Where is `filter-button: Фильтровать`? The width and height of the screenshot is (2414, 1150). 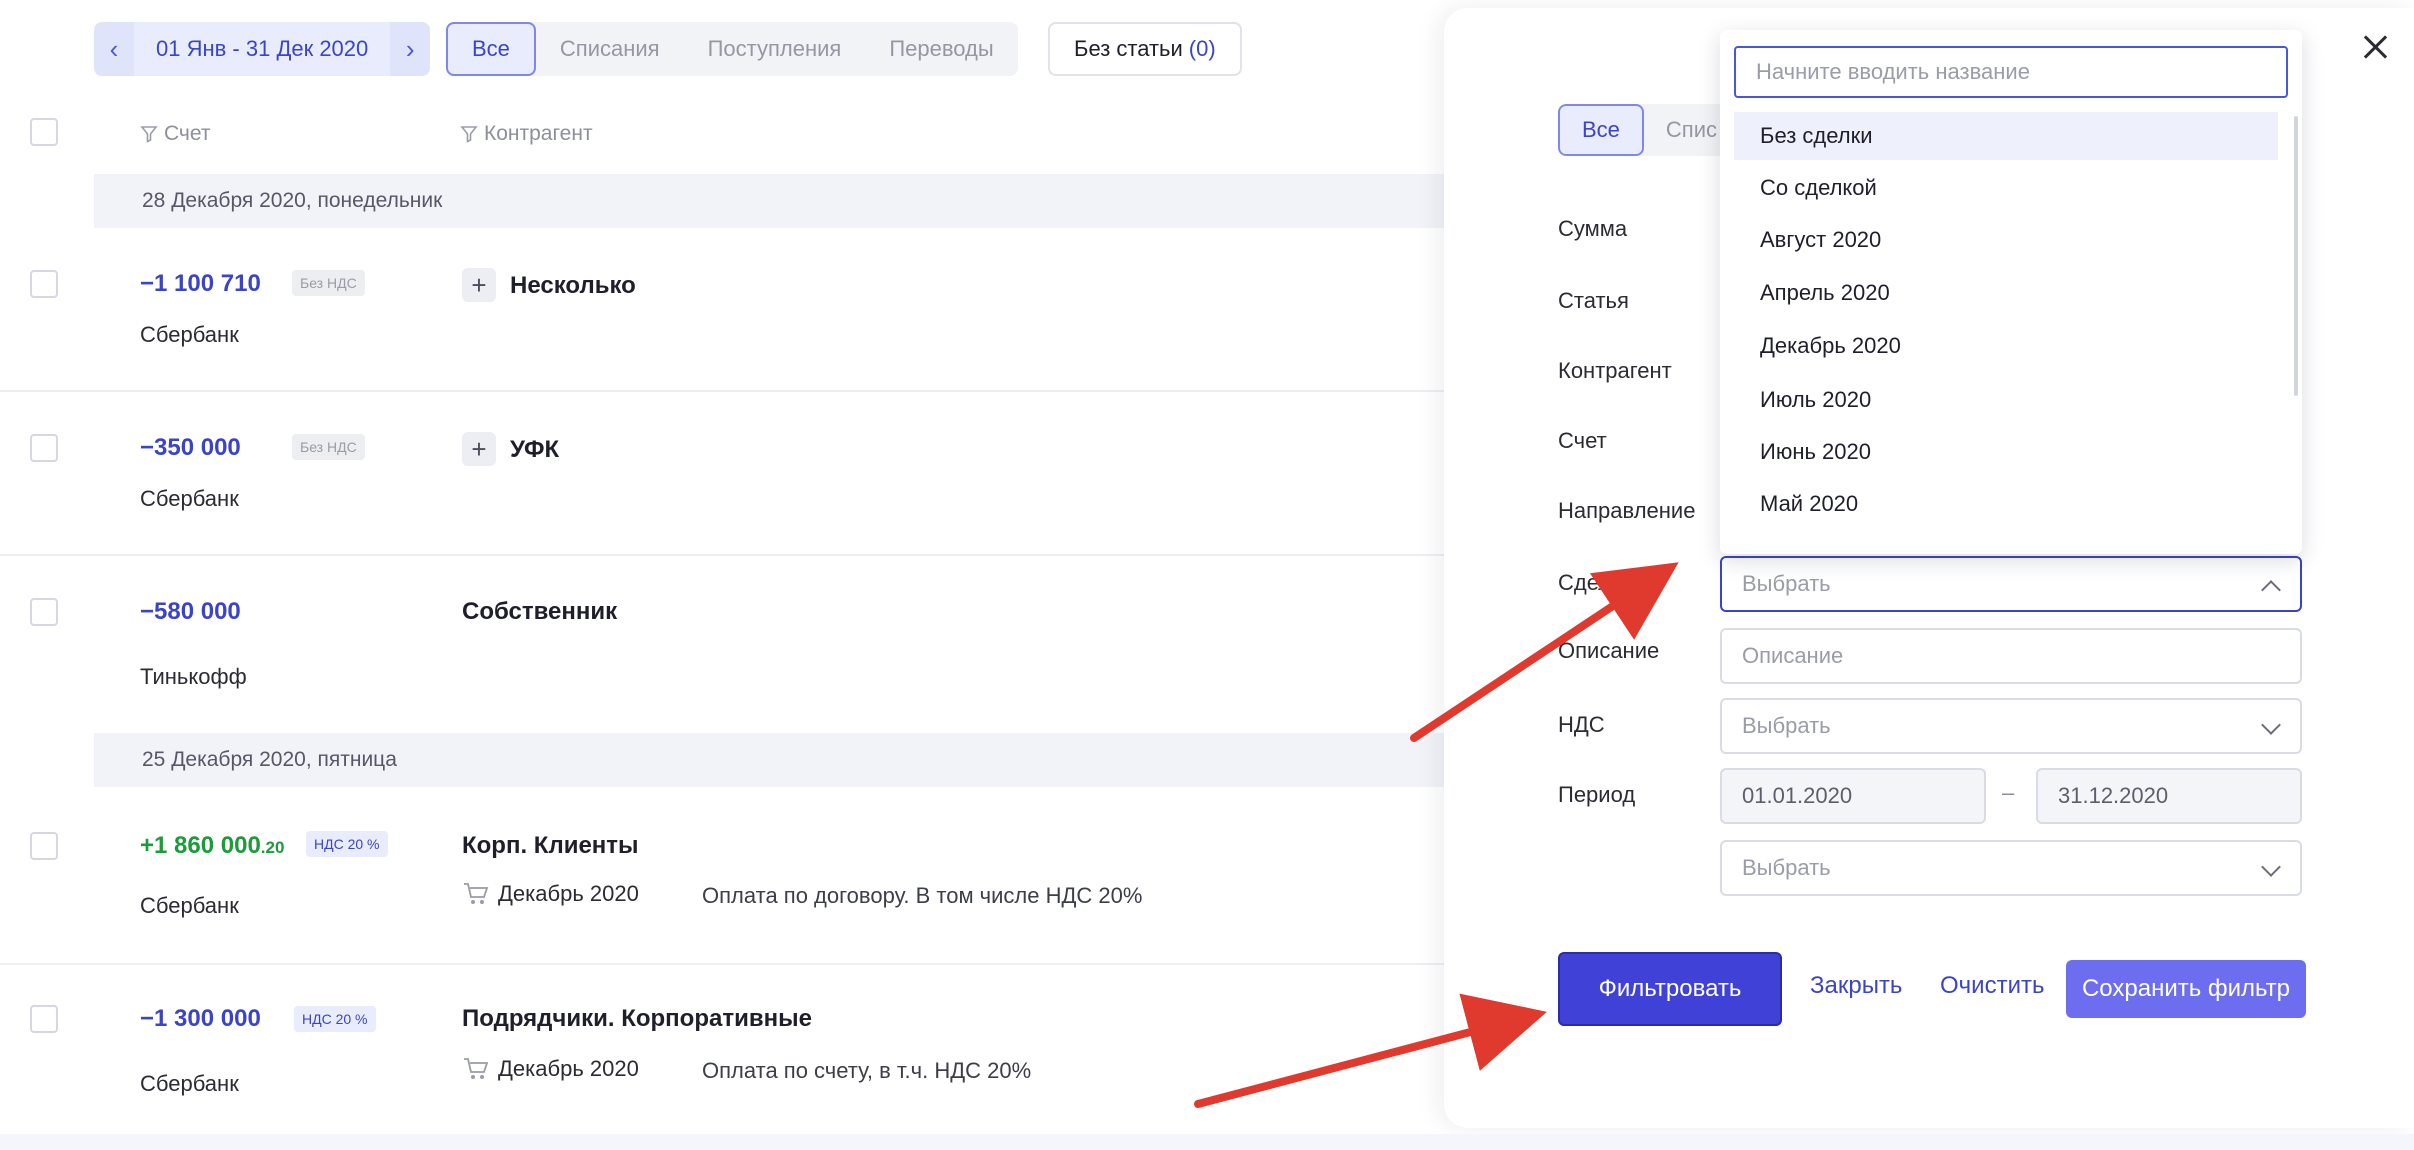
filter-button: Фильтровать is located at coordinates (1670, 989).